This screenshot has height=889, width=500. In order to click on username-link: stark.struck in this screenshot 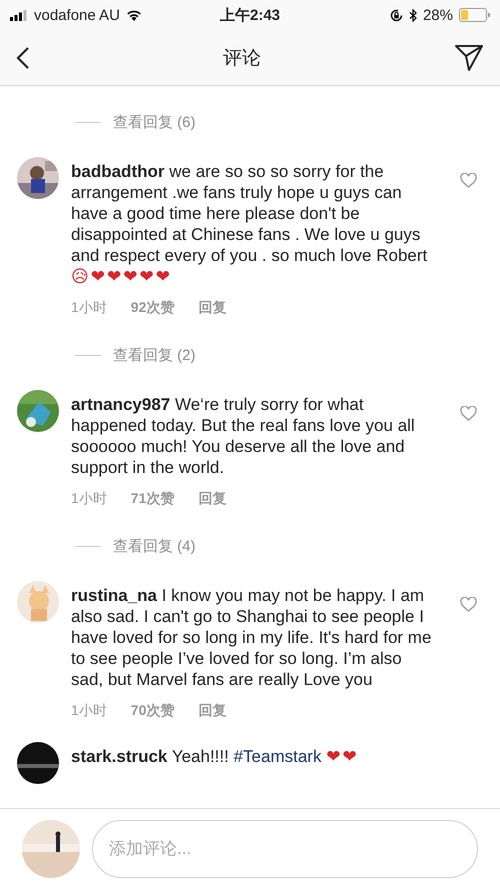, I will do `click(119, 756)`.